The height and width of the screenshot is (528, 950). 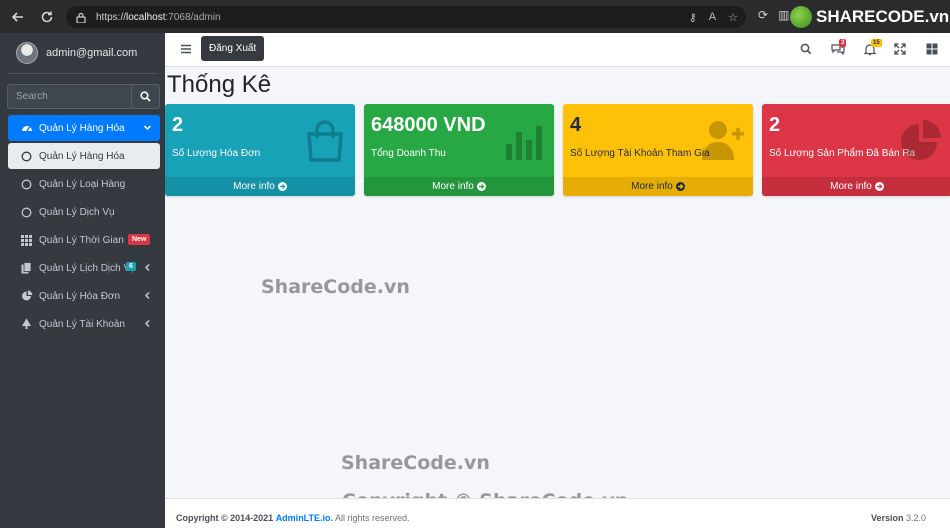 I want to click on nav-quan-ly-hoa-don: Quản Lý Hóa Đơn, so click(x=84, y=296).